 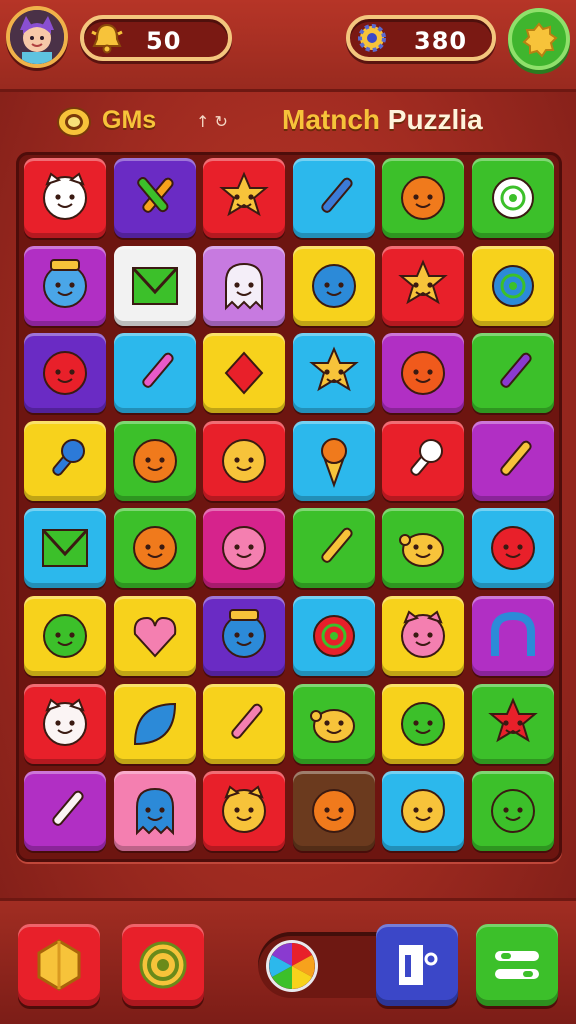 I want to click on blue-flower-icon, so click(x=512, y=285).